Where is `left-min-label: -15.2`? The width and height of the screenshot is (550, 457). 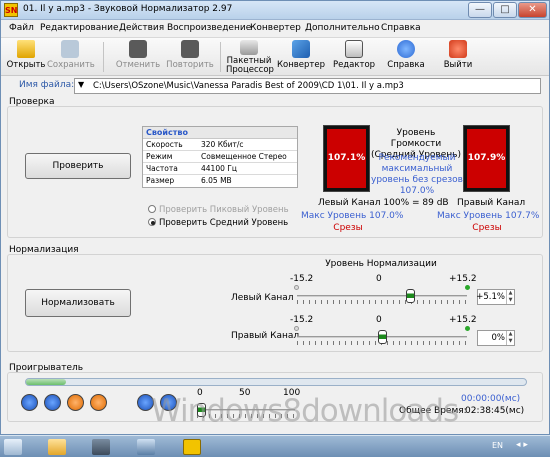 left-min-label: -15.2 is located at coordinates (302, 279).